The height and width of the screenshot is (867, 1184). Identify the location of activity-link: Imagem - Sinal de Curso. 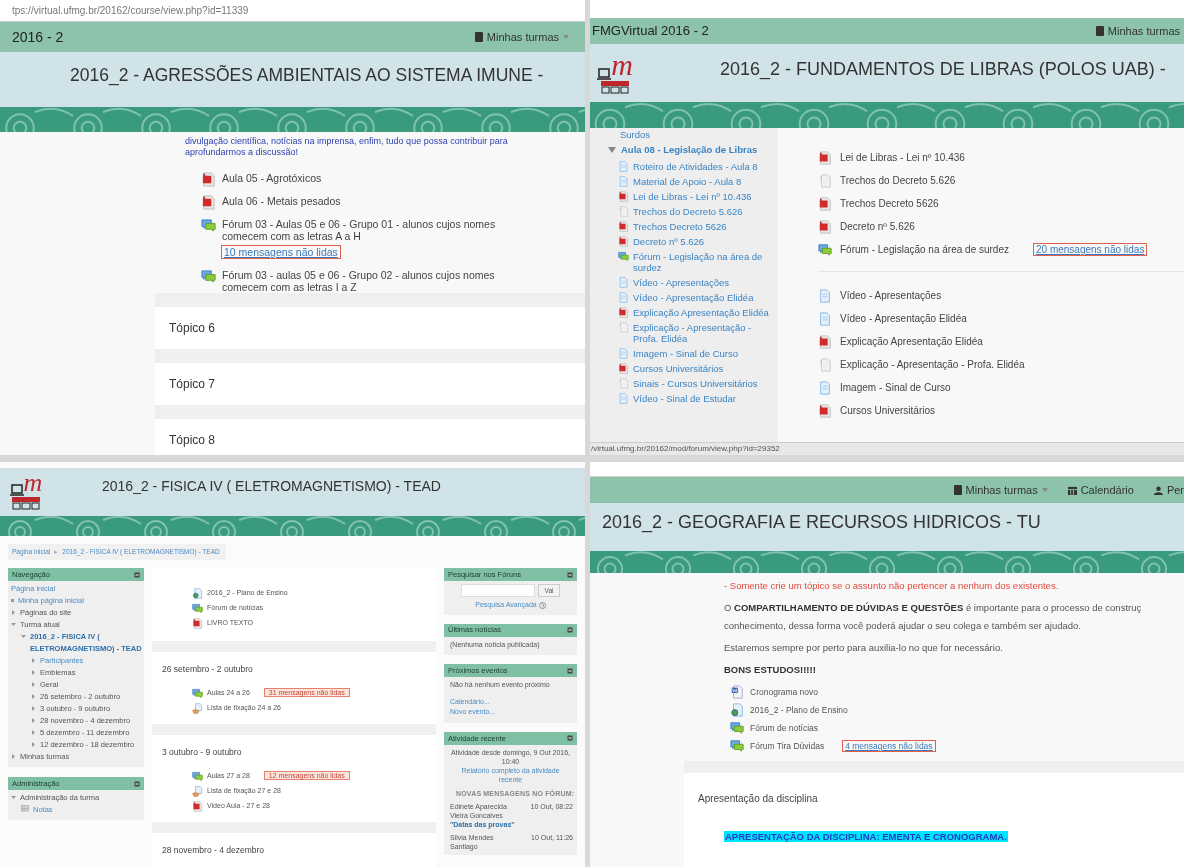
(895, 387).